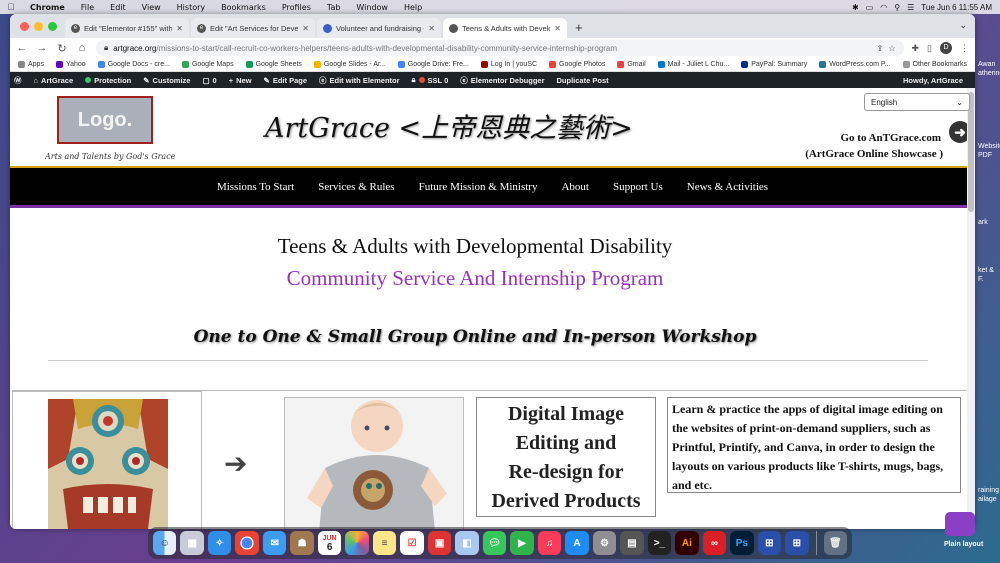 The height and width of the screenshot is (563, 1000). Describe the element at coordinates (985, 155) in the screenshot. I see `desktop-label: PDF` at that location.